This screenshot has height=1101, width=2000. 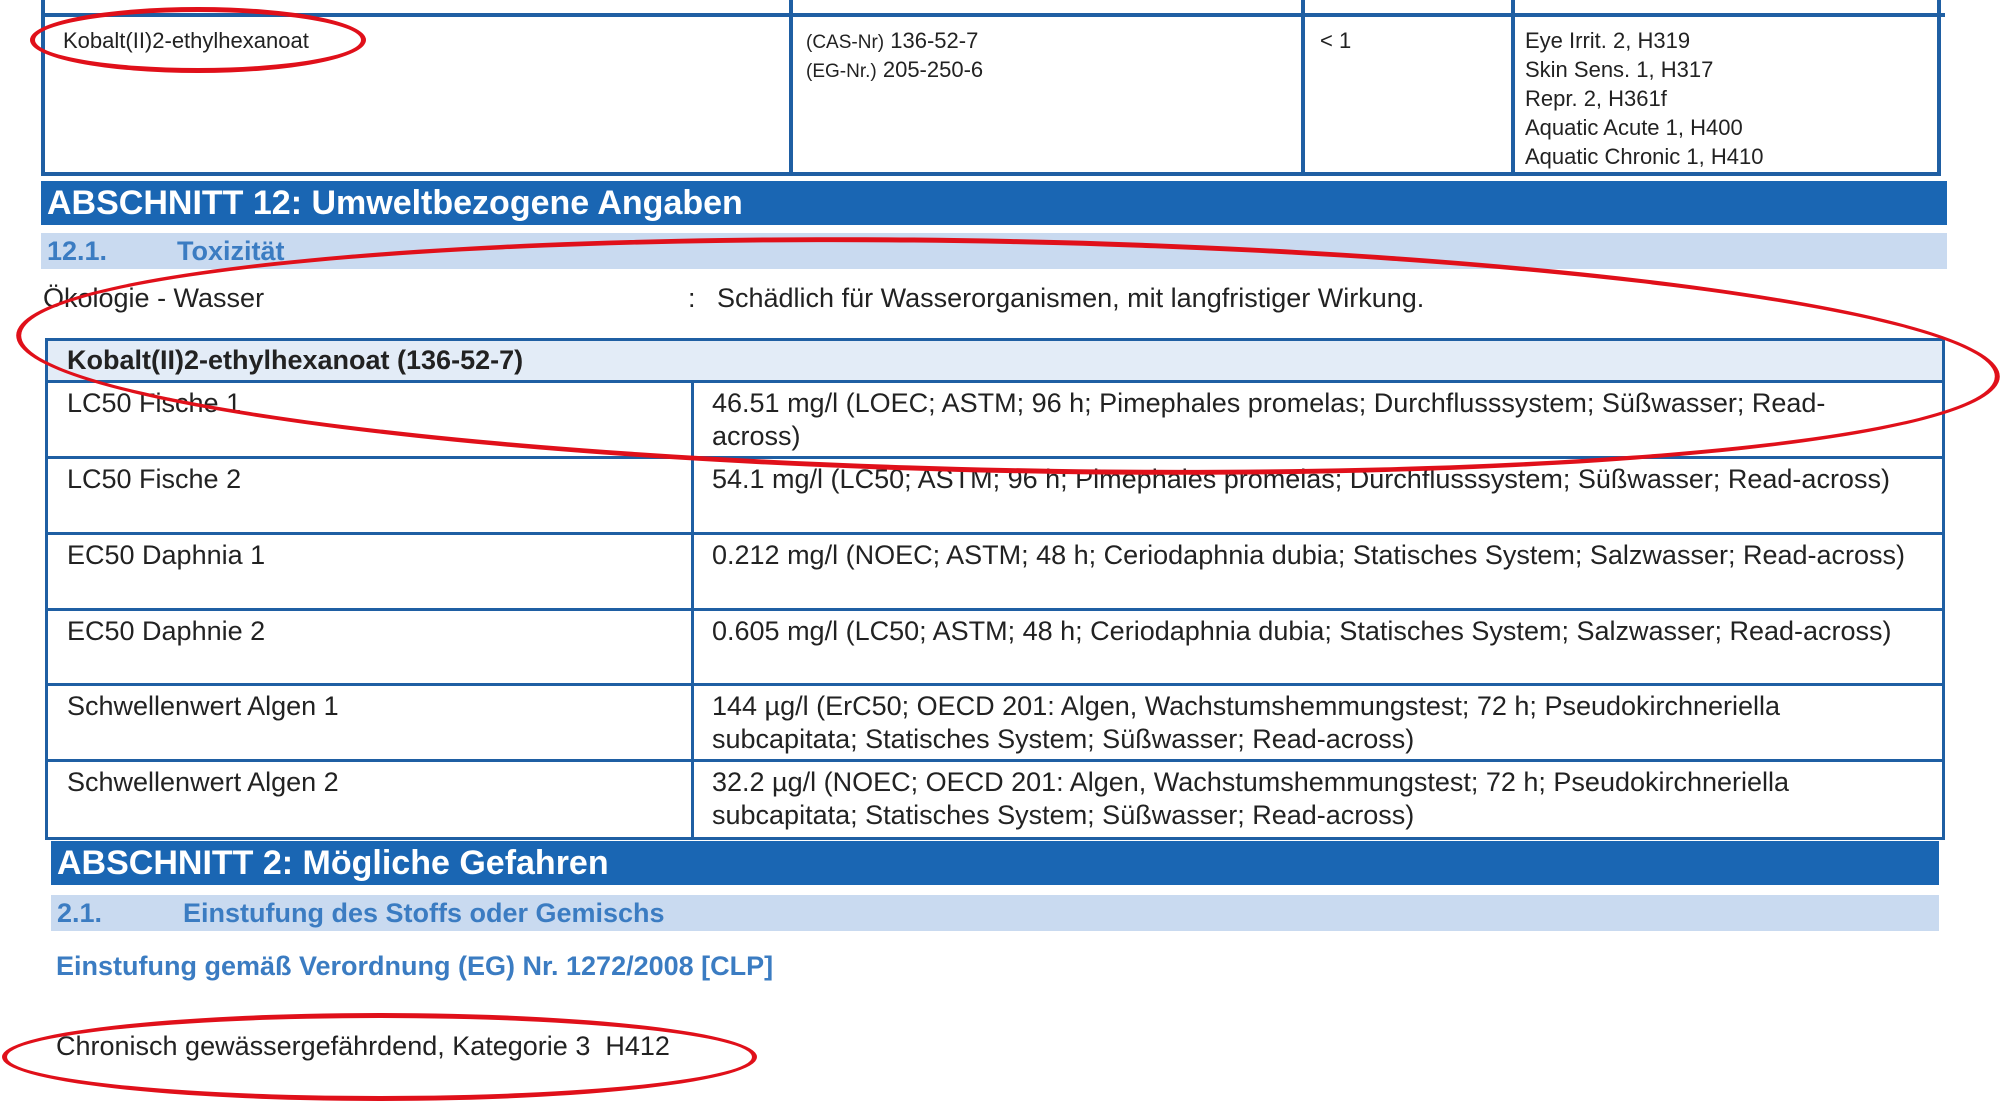 I want to click on row-divider, so click(x=995, y=15).